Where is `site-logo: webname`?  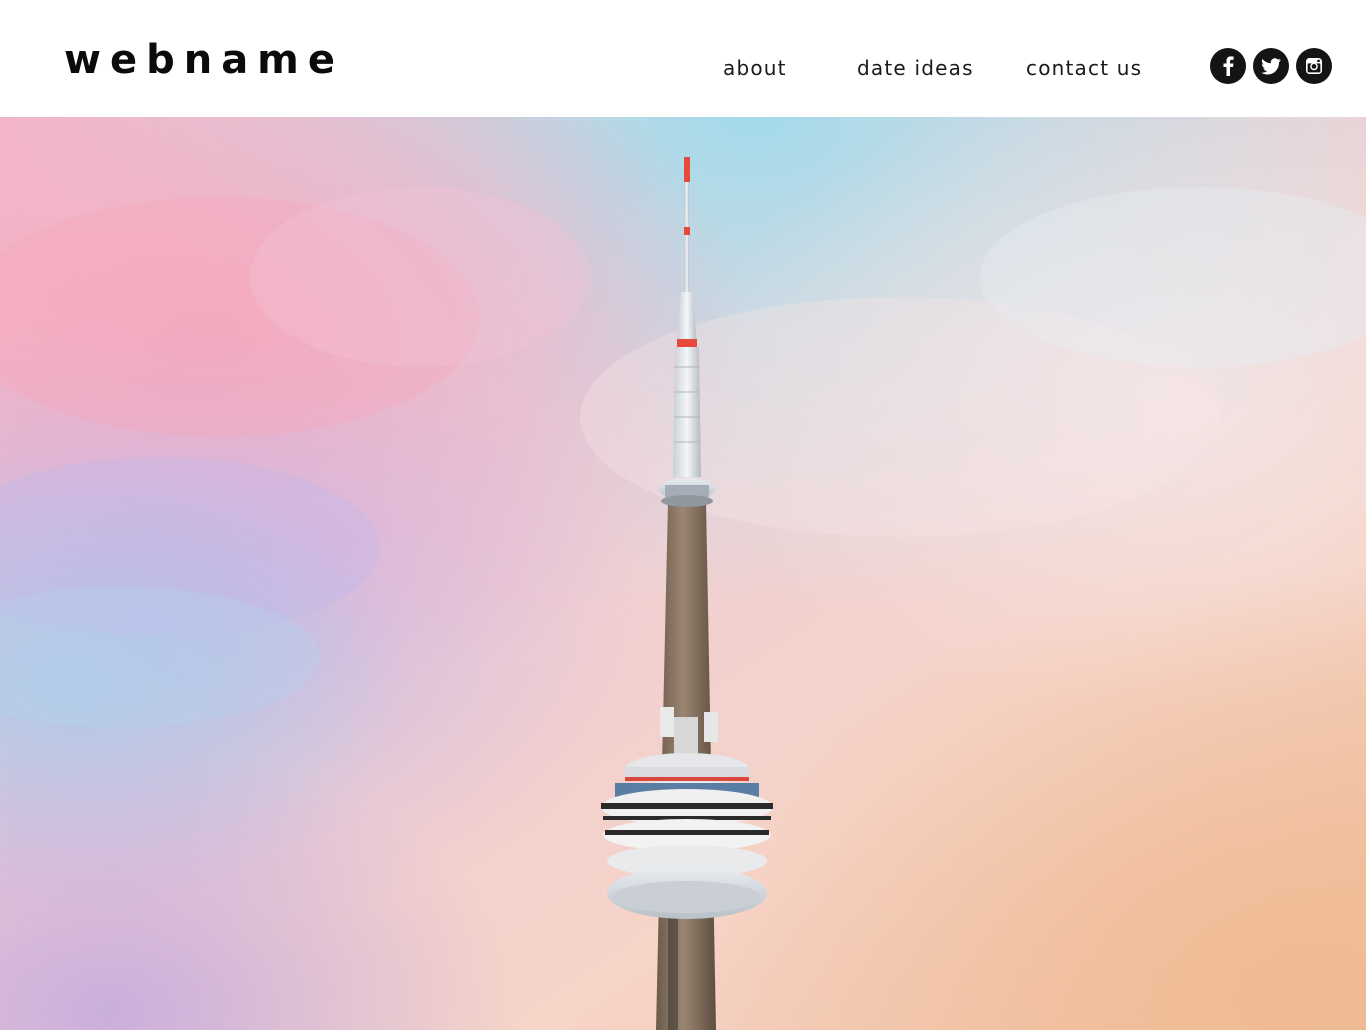
site-logo: webname is located at coordinates (204, 60).